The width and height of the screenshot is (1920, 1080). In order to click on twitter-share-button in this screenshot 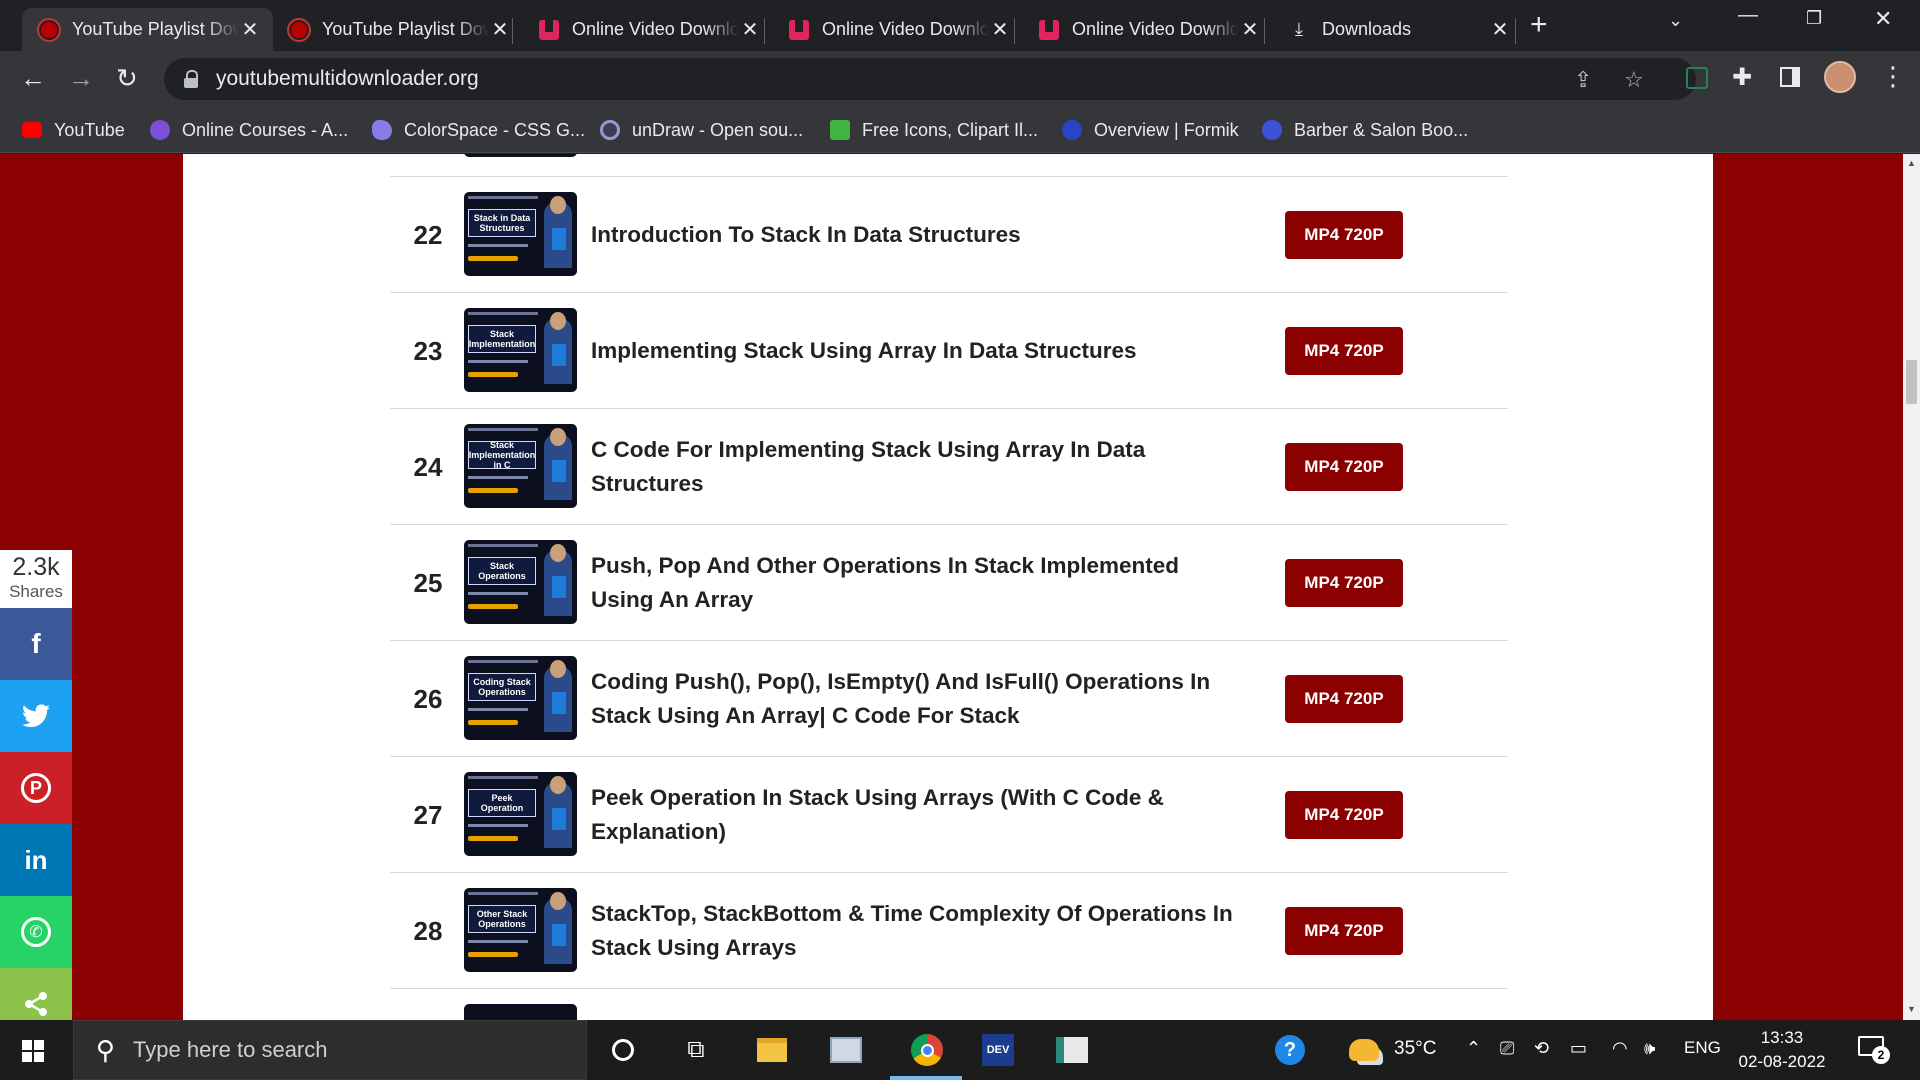, I will do `click(36, 716)`.